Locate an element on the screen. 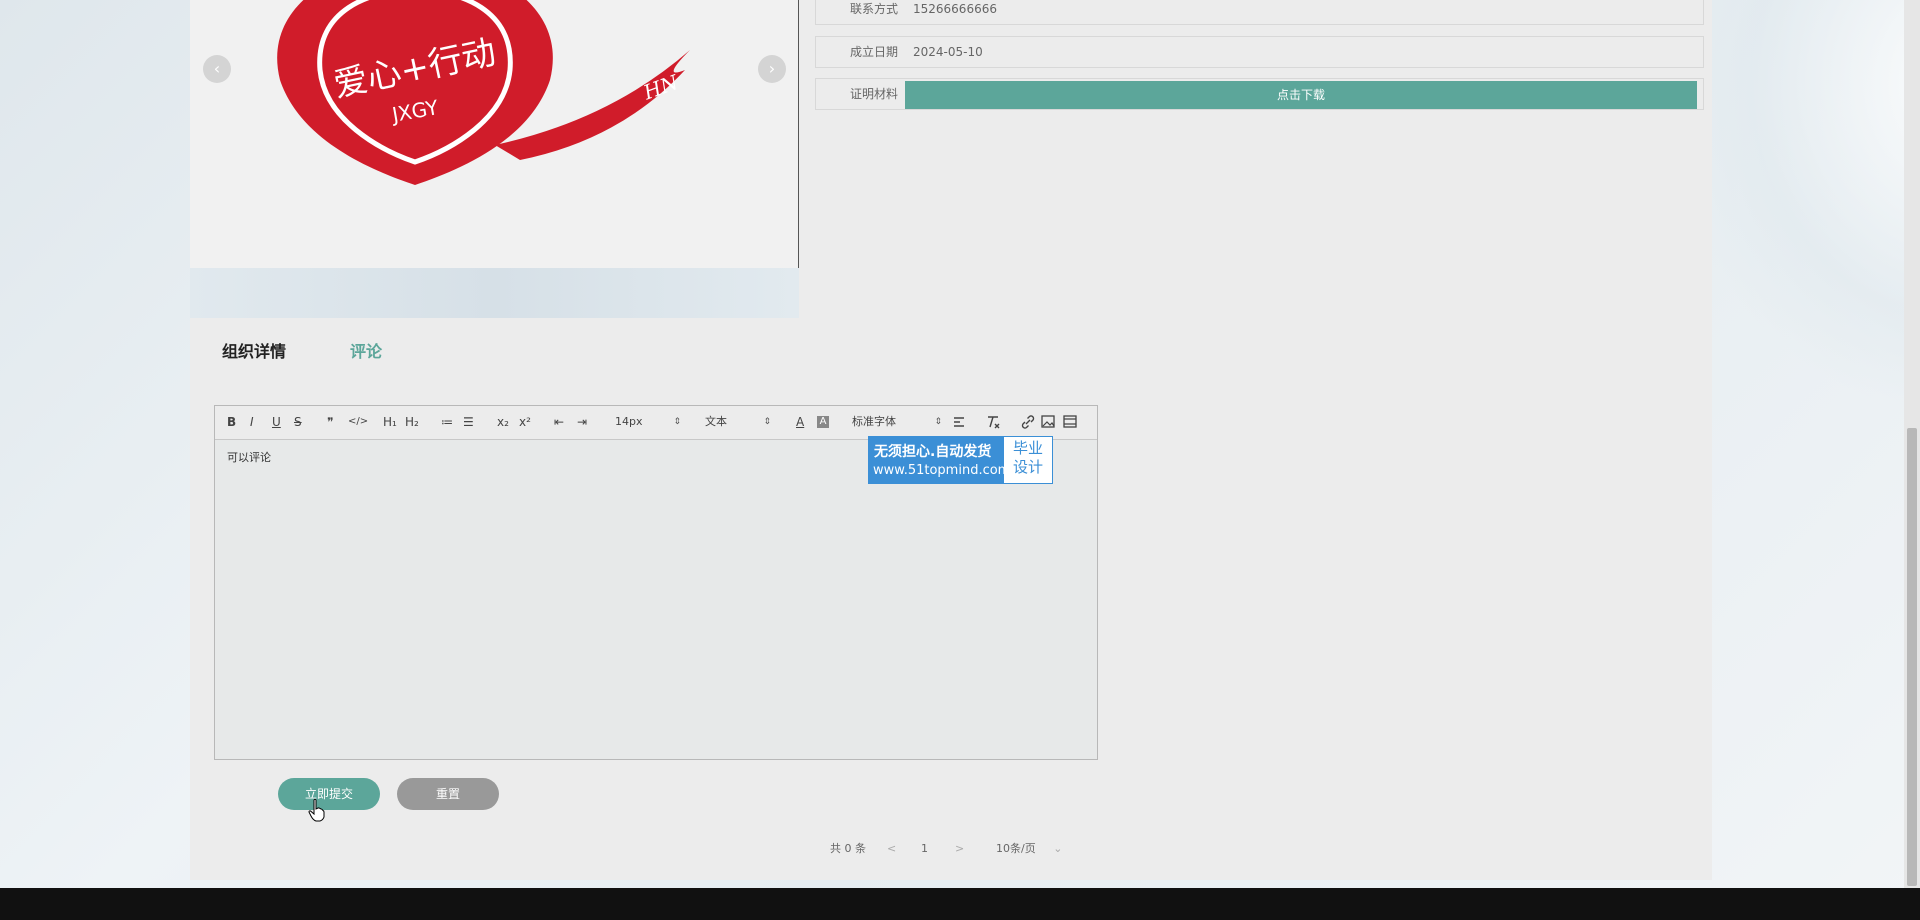 This screenshot has height=920, width=1920. superscript-icon: x² is located at coordinates (525, 422).